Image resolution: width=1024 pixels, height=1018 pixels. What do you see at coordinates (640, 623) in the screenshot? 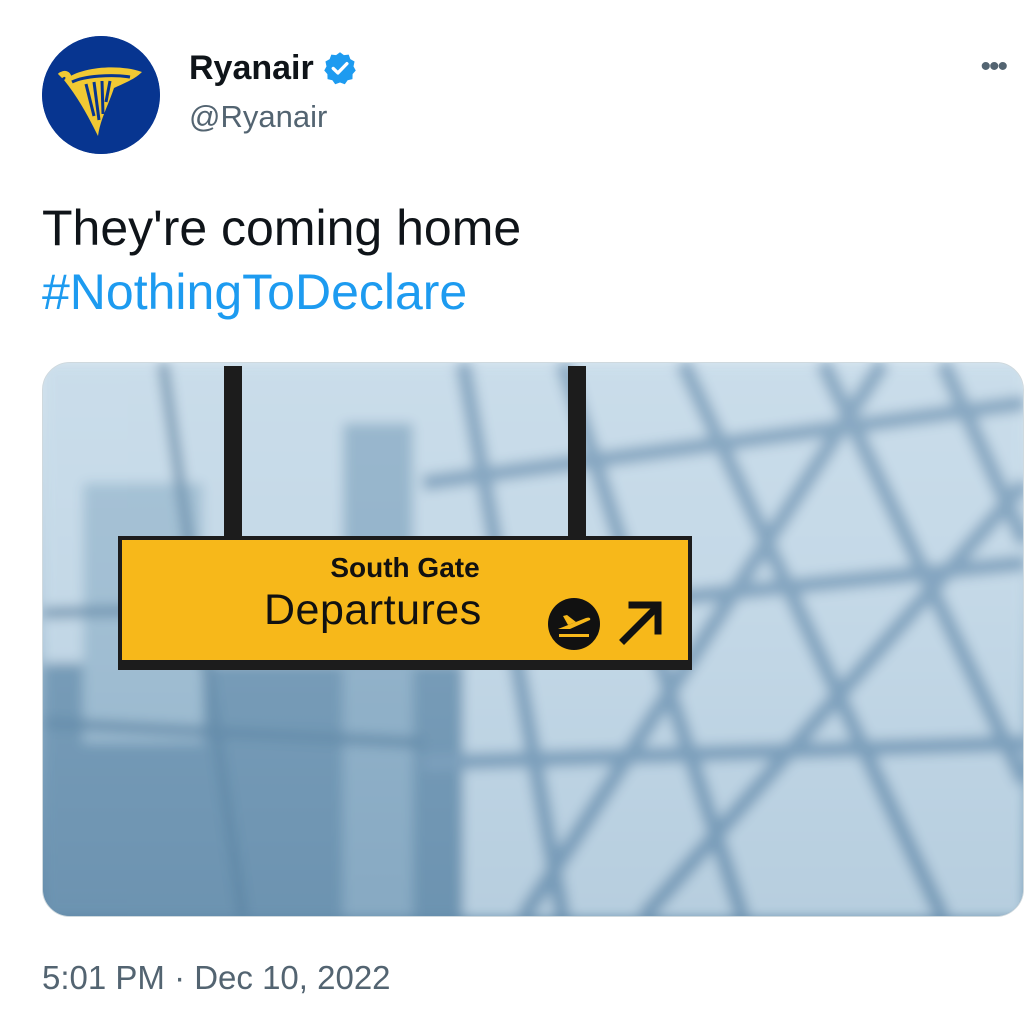
I see `arrow-up-right-icon` at bounding box center [640, 623].